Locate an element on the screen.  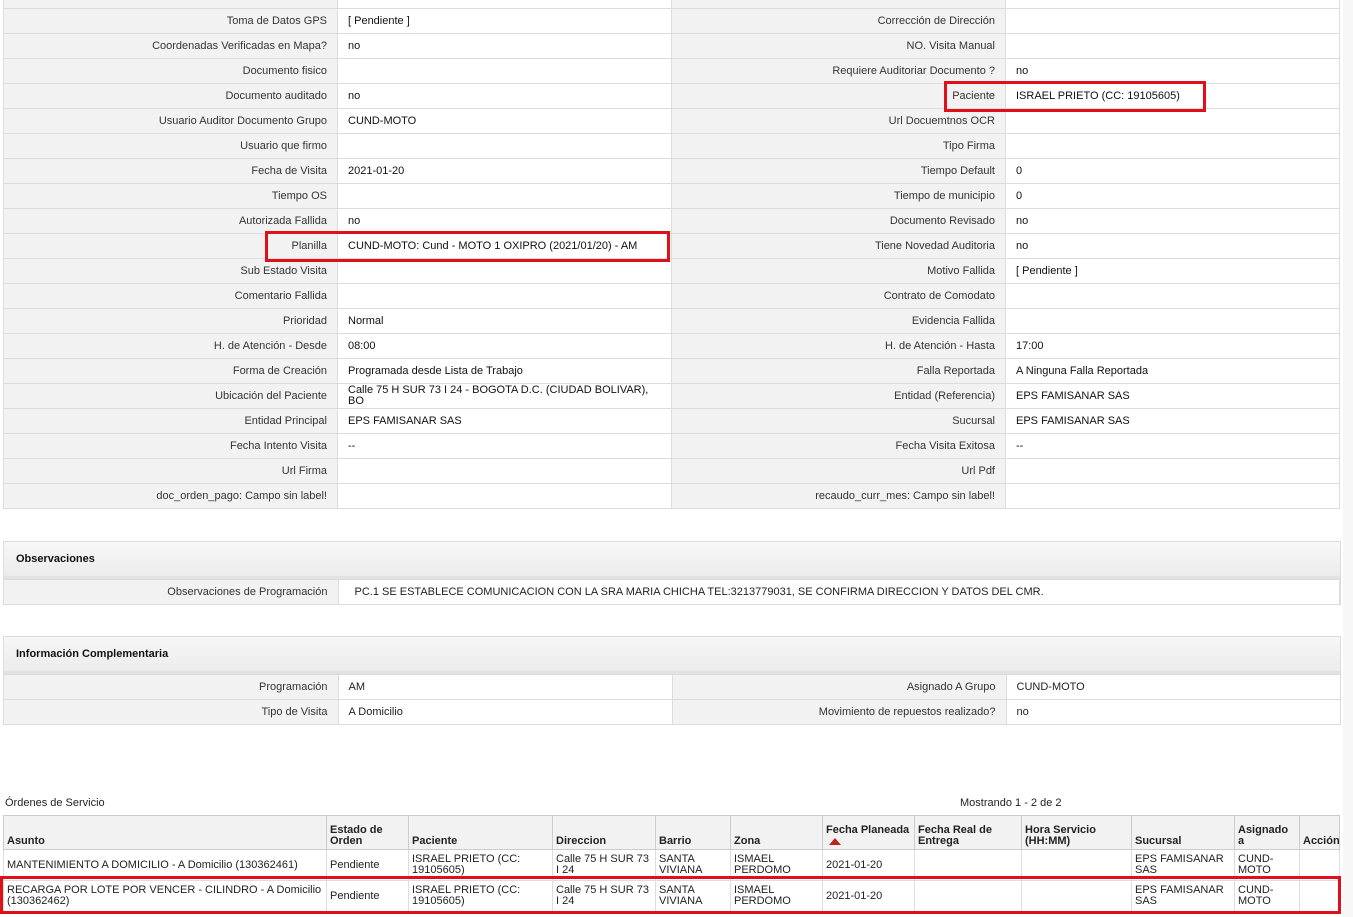
field-label: Url Docuemtnos OCR is located at coordinates (838, 121).